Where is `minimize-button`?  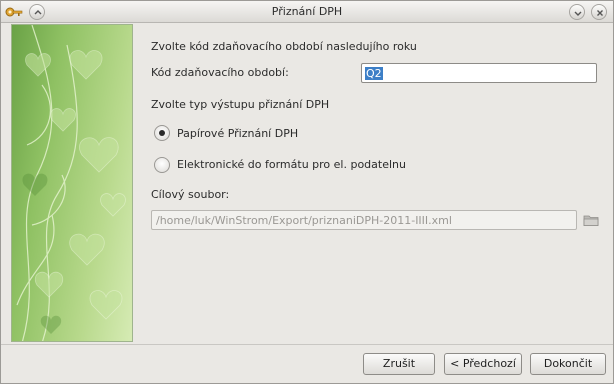 minimize-button is located at coordinates (577, 12).